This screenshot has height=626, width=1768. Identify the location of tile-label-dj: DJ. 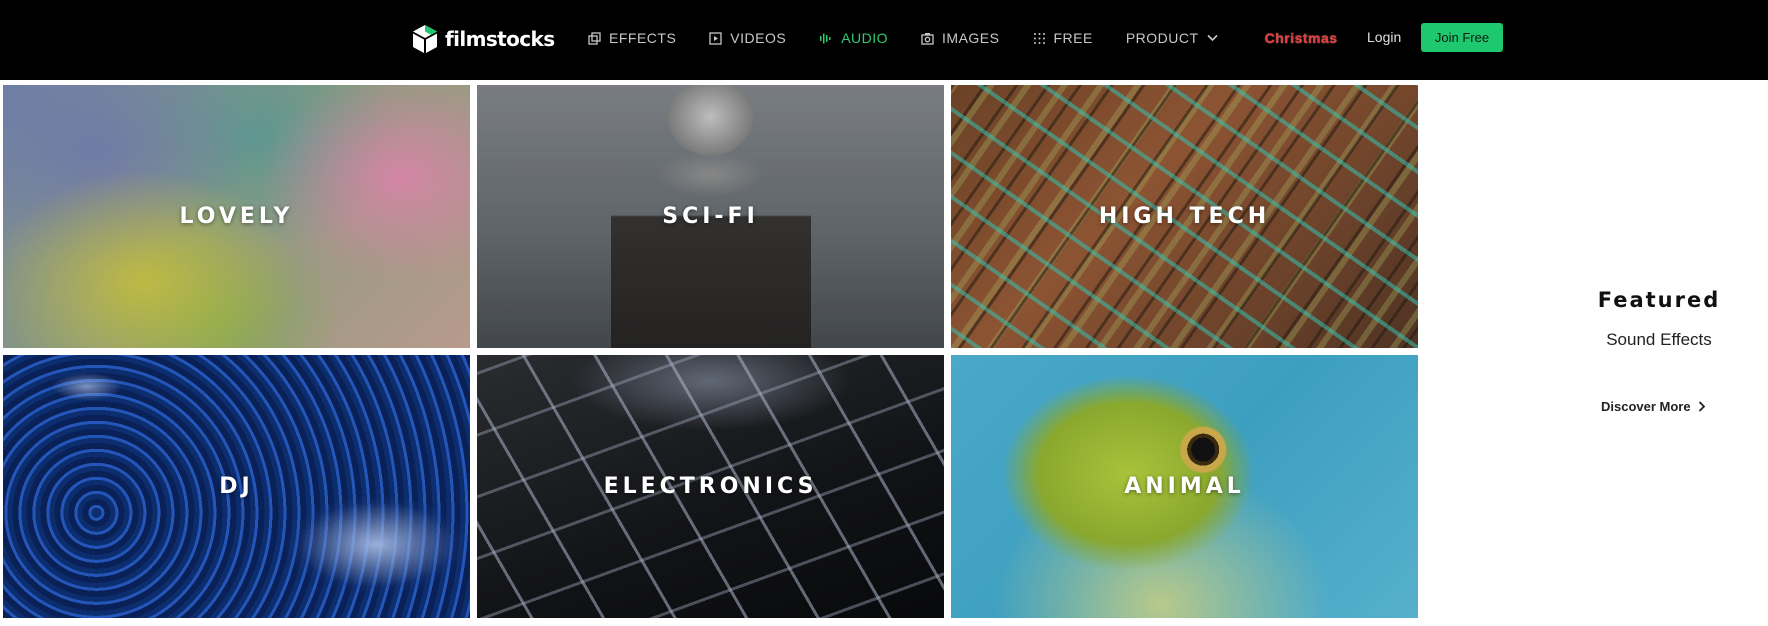
(236, 486).